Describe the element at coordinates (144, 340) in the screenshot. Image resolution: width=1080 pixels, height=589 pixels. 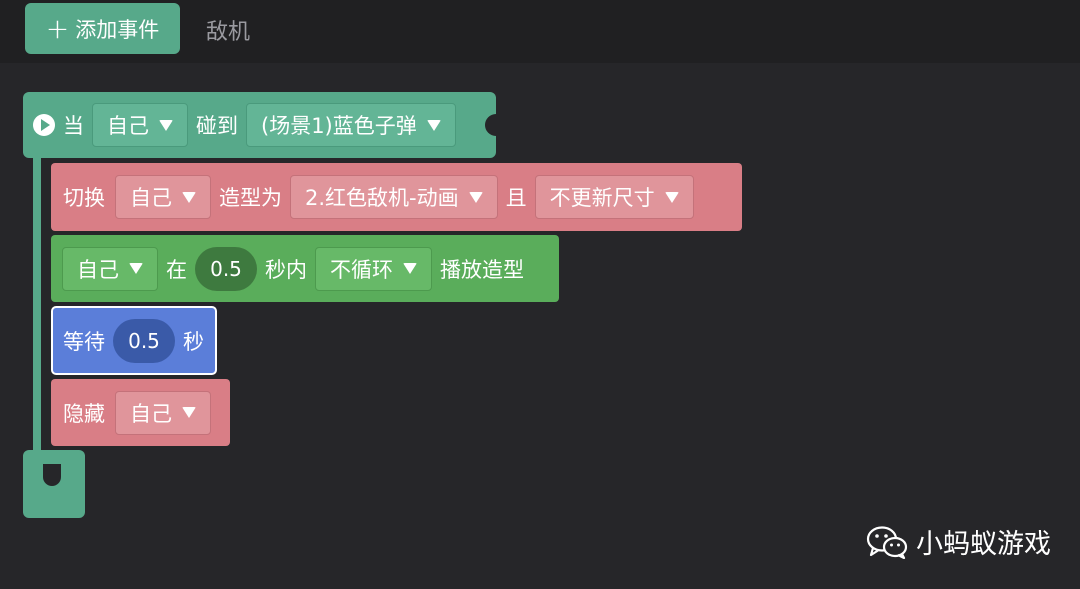
I see `wait-seconds-input: 0.5` at that location.